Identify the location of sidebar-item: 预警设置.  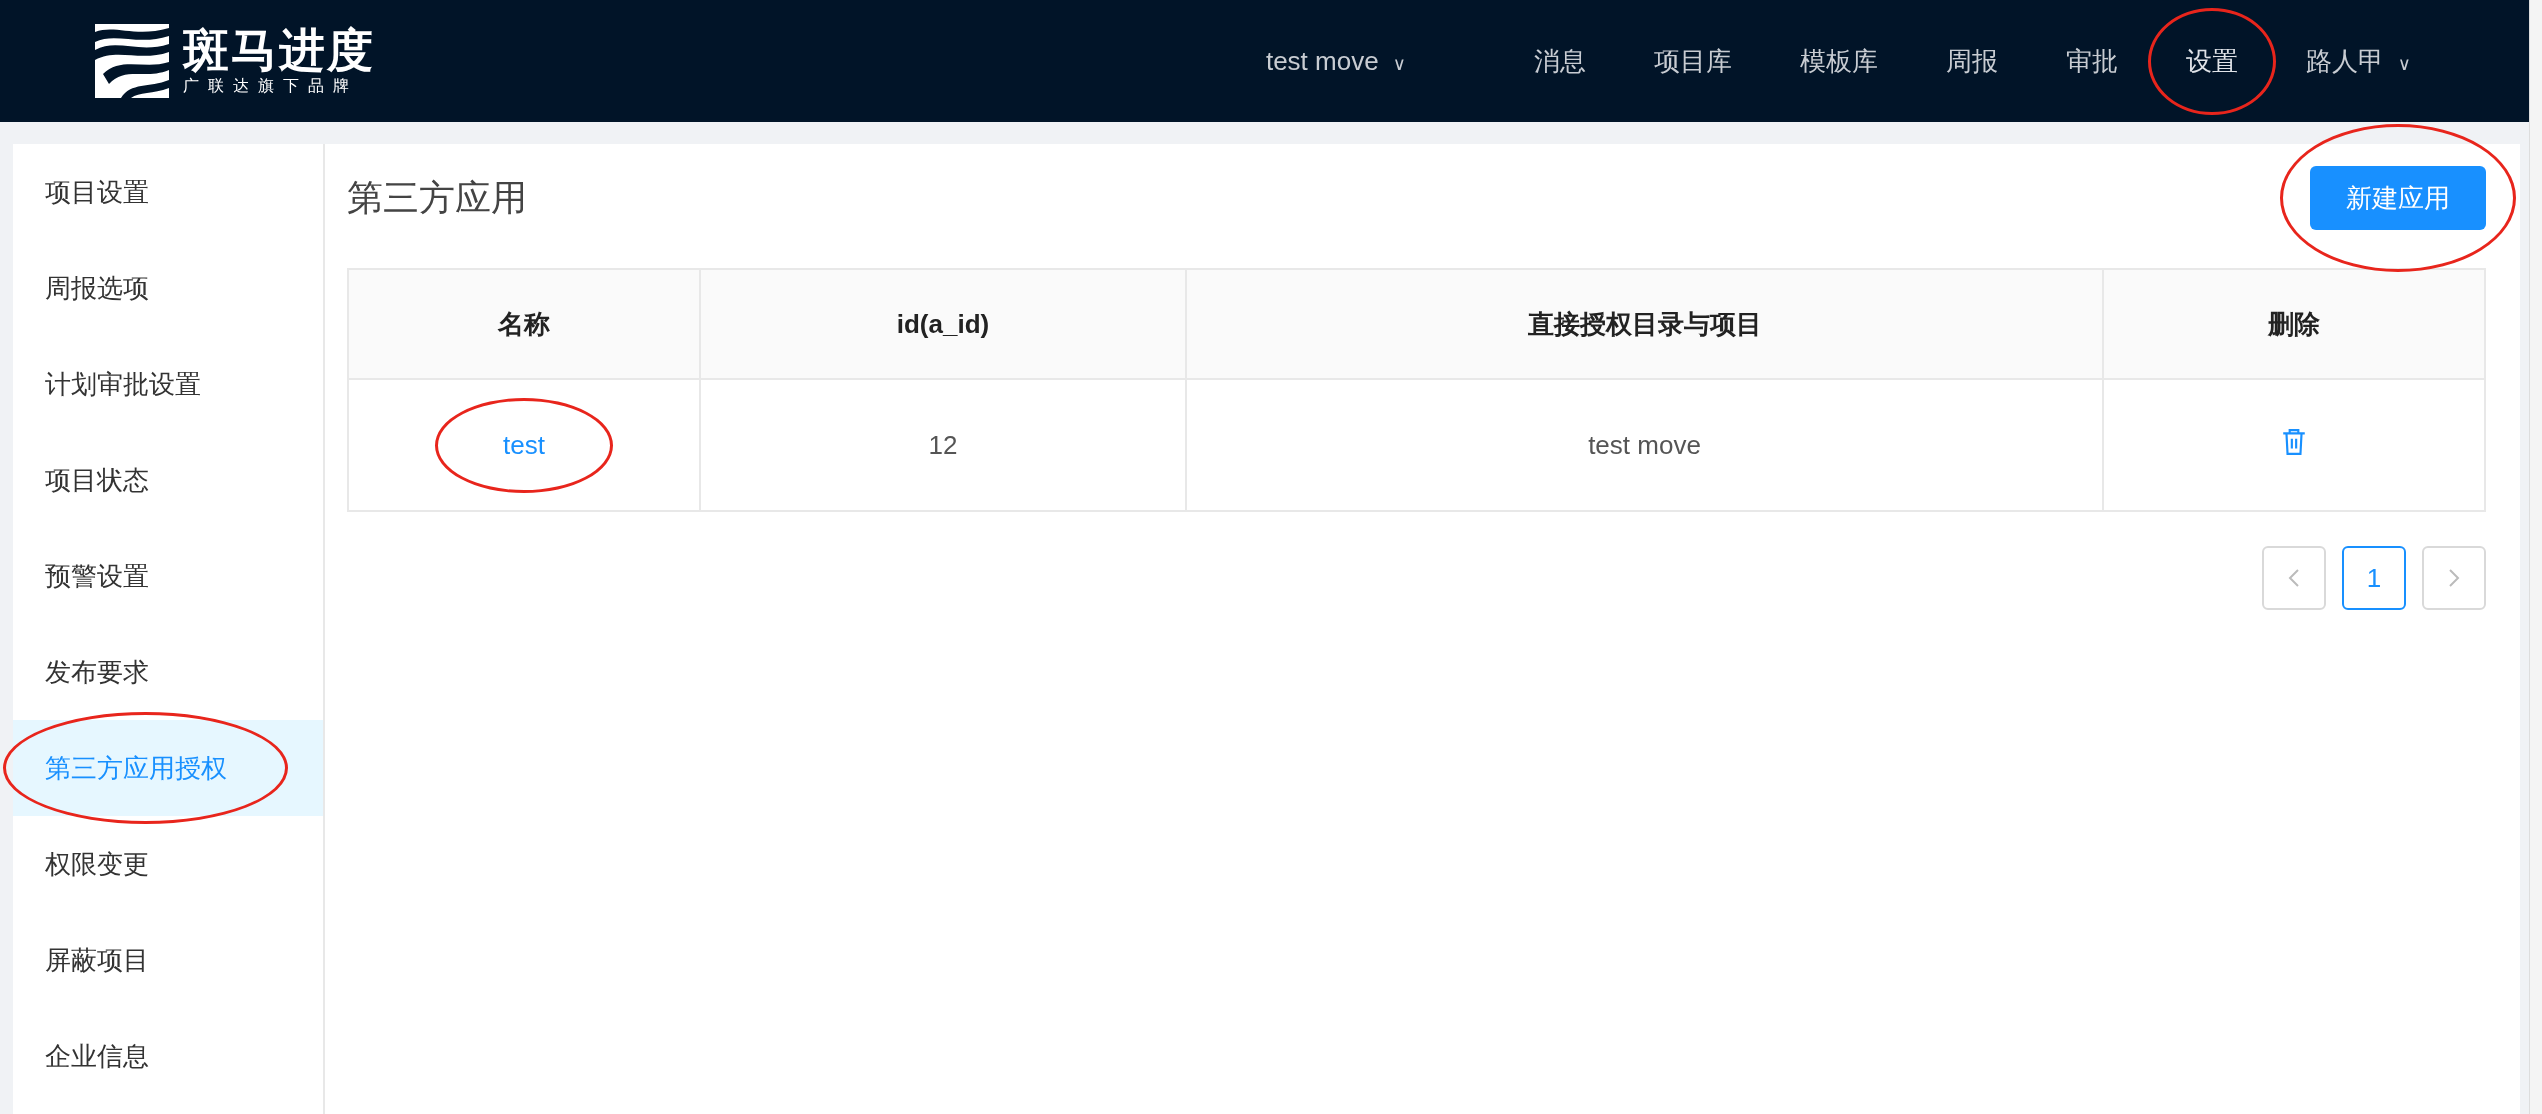
(168, 576).